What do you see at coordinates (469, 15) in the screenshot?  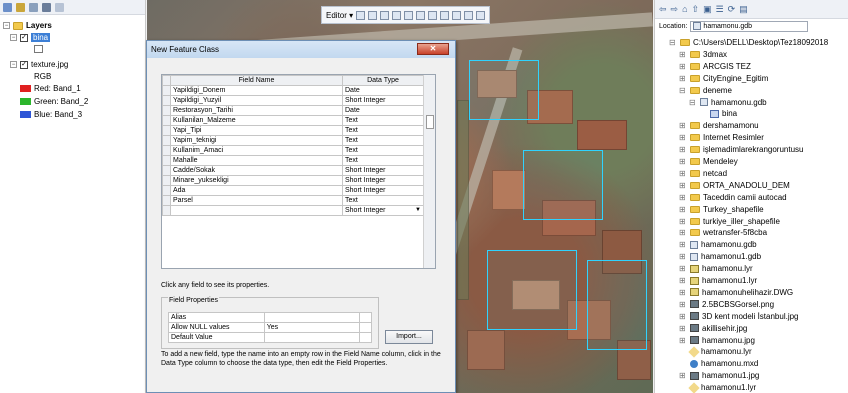 I see `sketch-properties-icon` at bounding box center [469, 15].